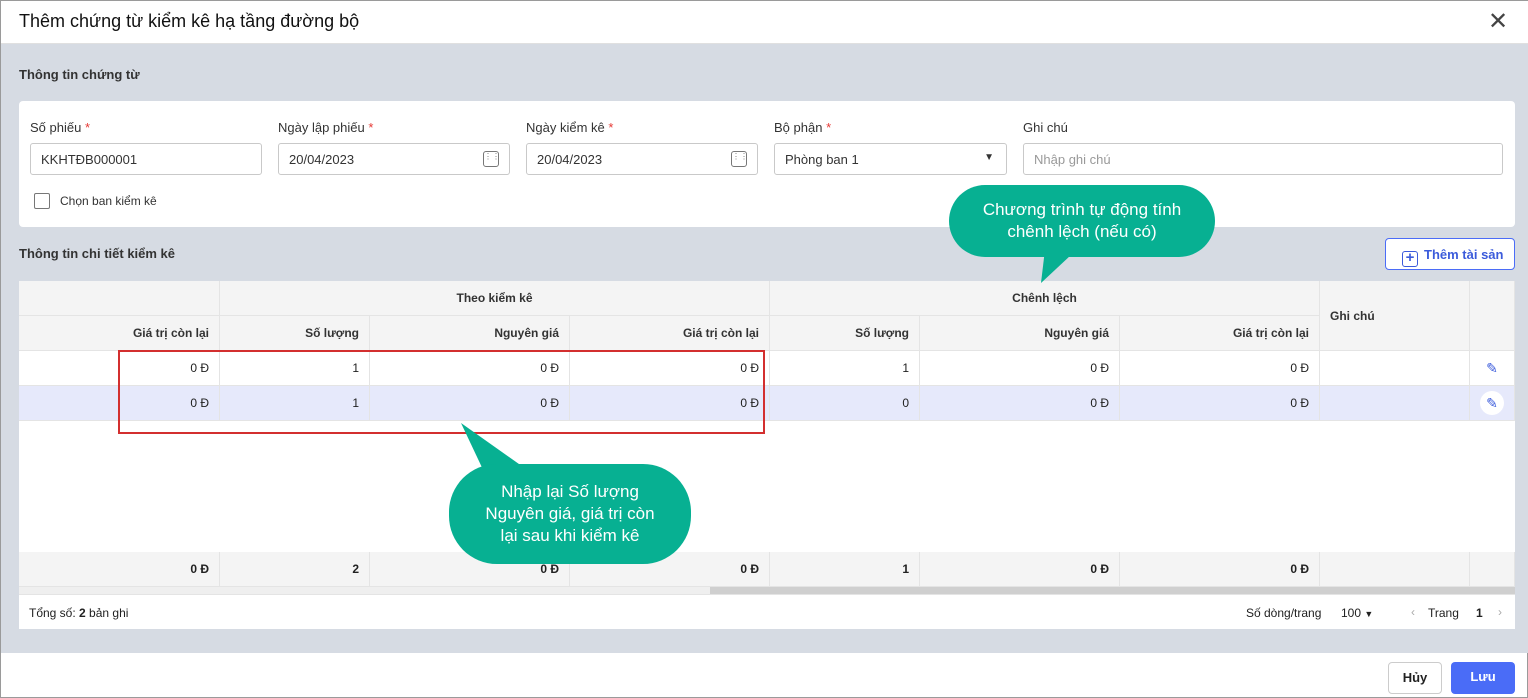  I want to click on horizontal-scrollbar-thumb, so click(1112, 590).